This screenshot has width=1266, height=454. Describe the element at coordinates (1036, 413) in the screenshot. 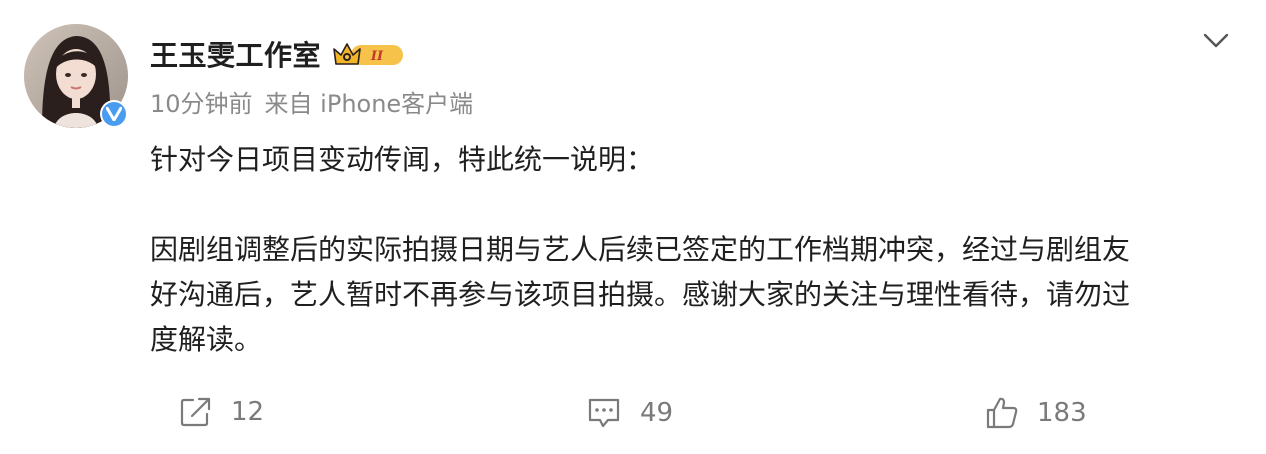

I see `like-button: 183` at that location.